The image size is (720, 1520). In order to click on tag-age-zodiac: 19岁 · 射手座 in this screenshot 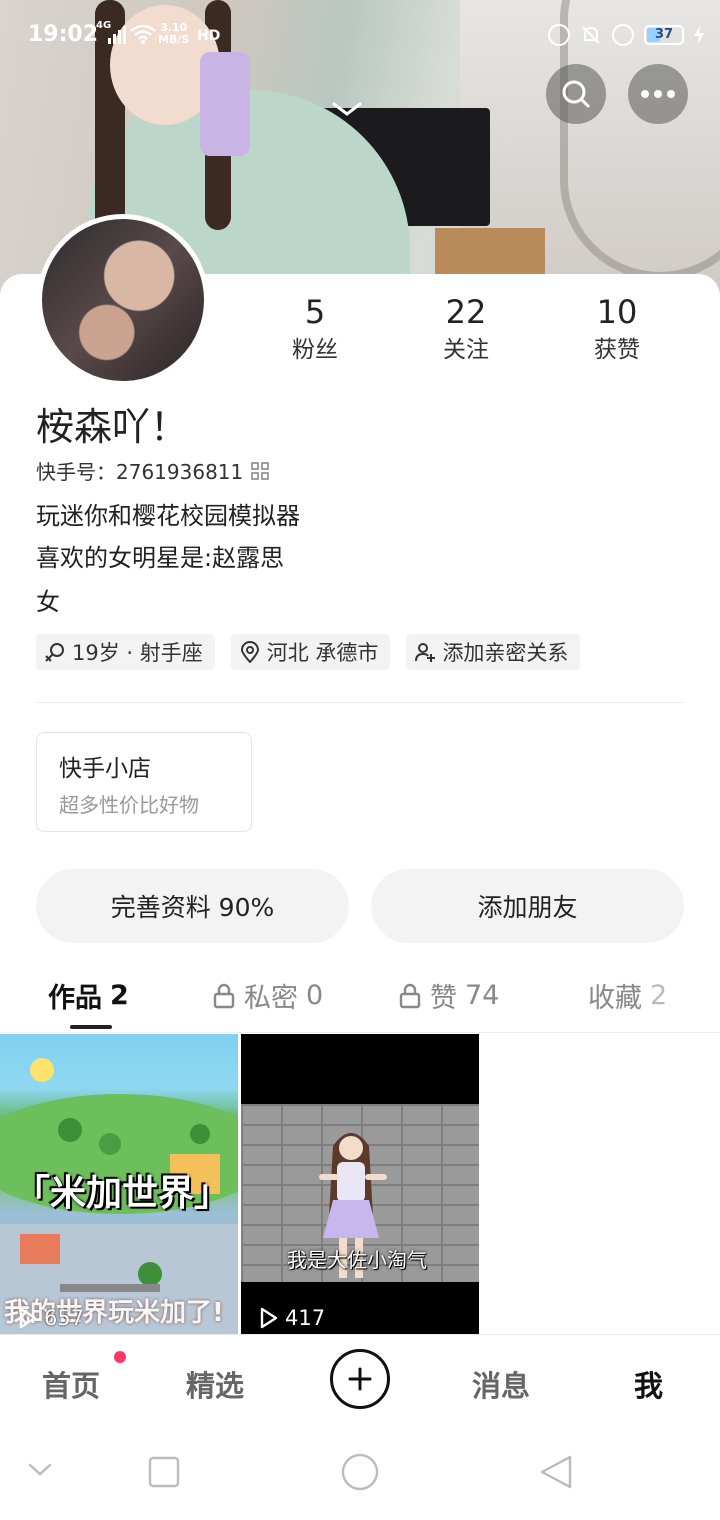, I will do `click(125, 652)`.